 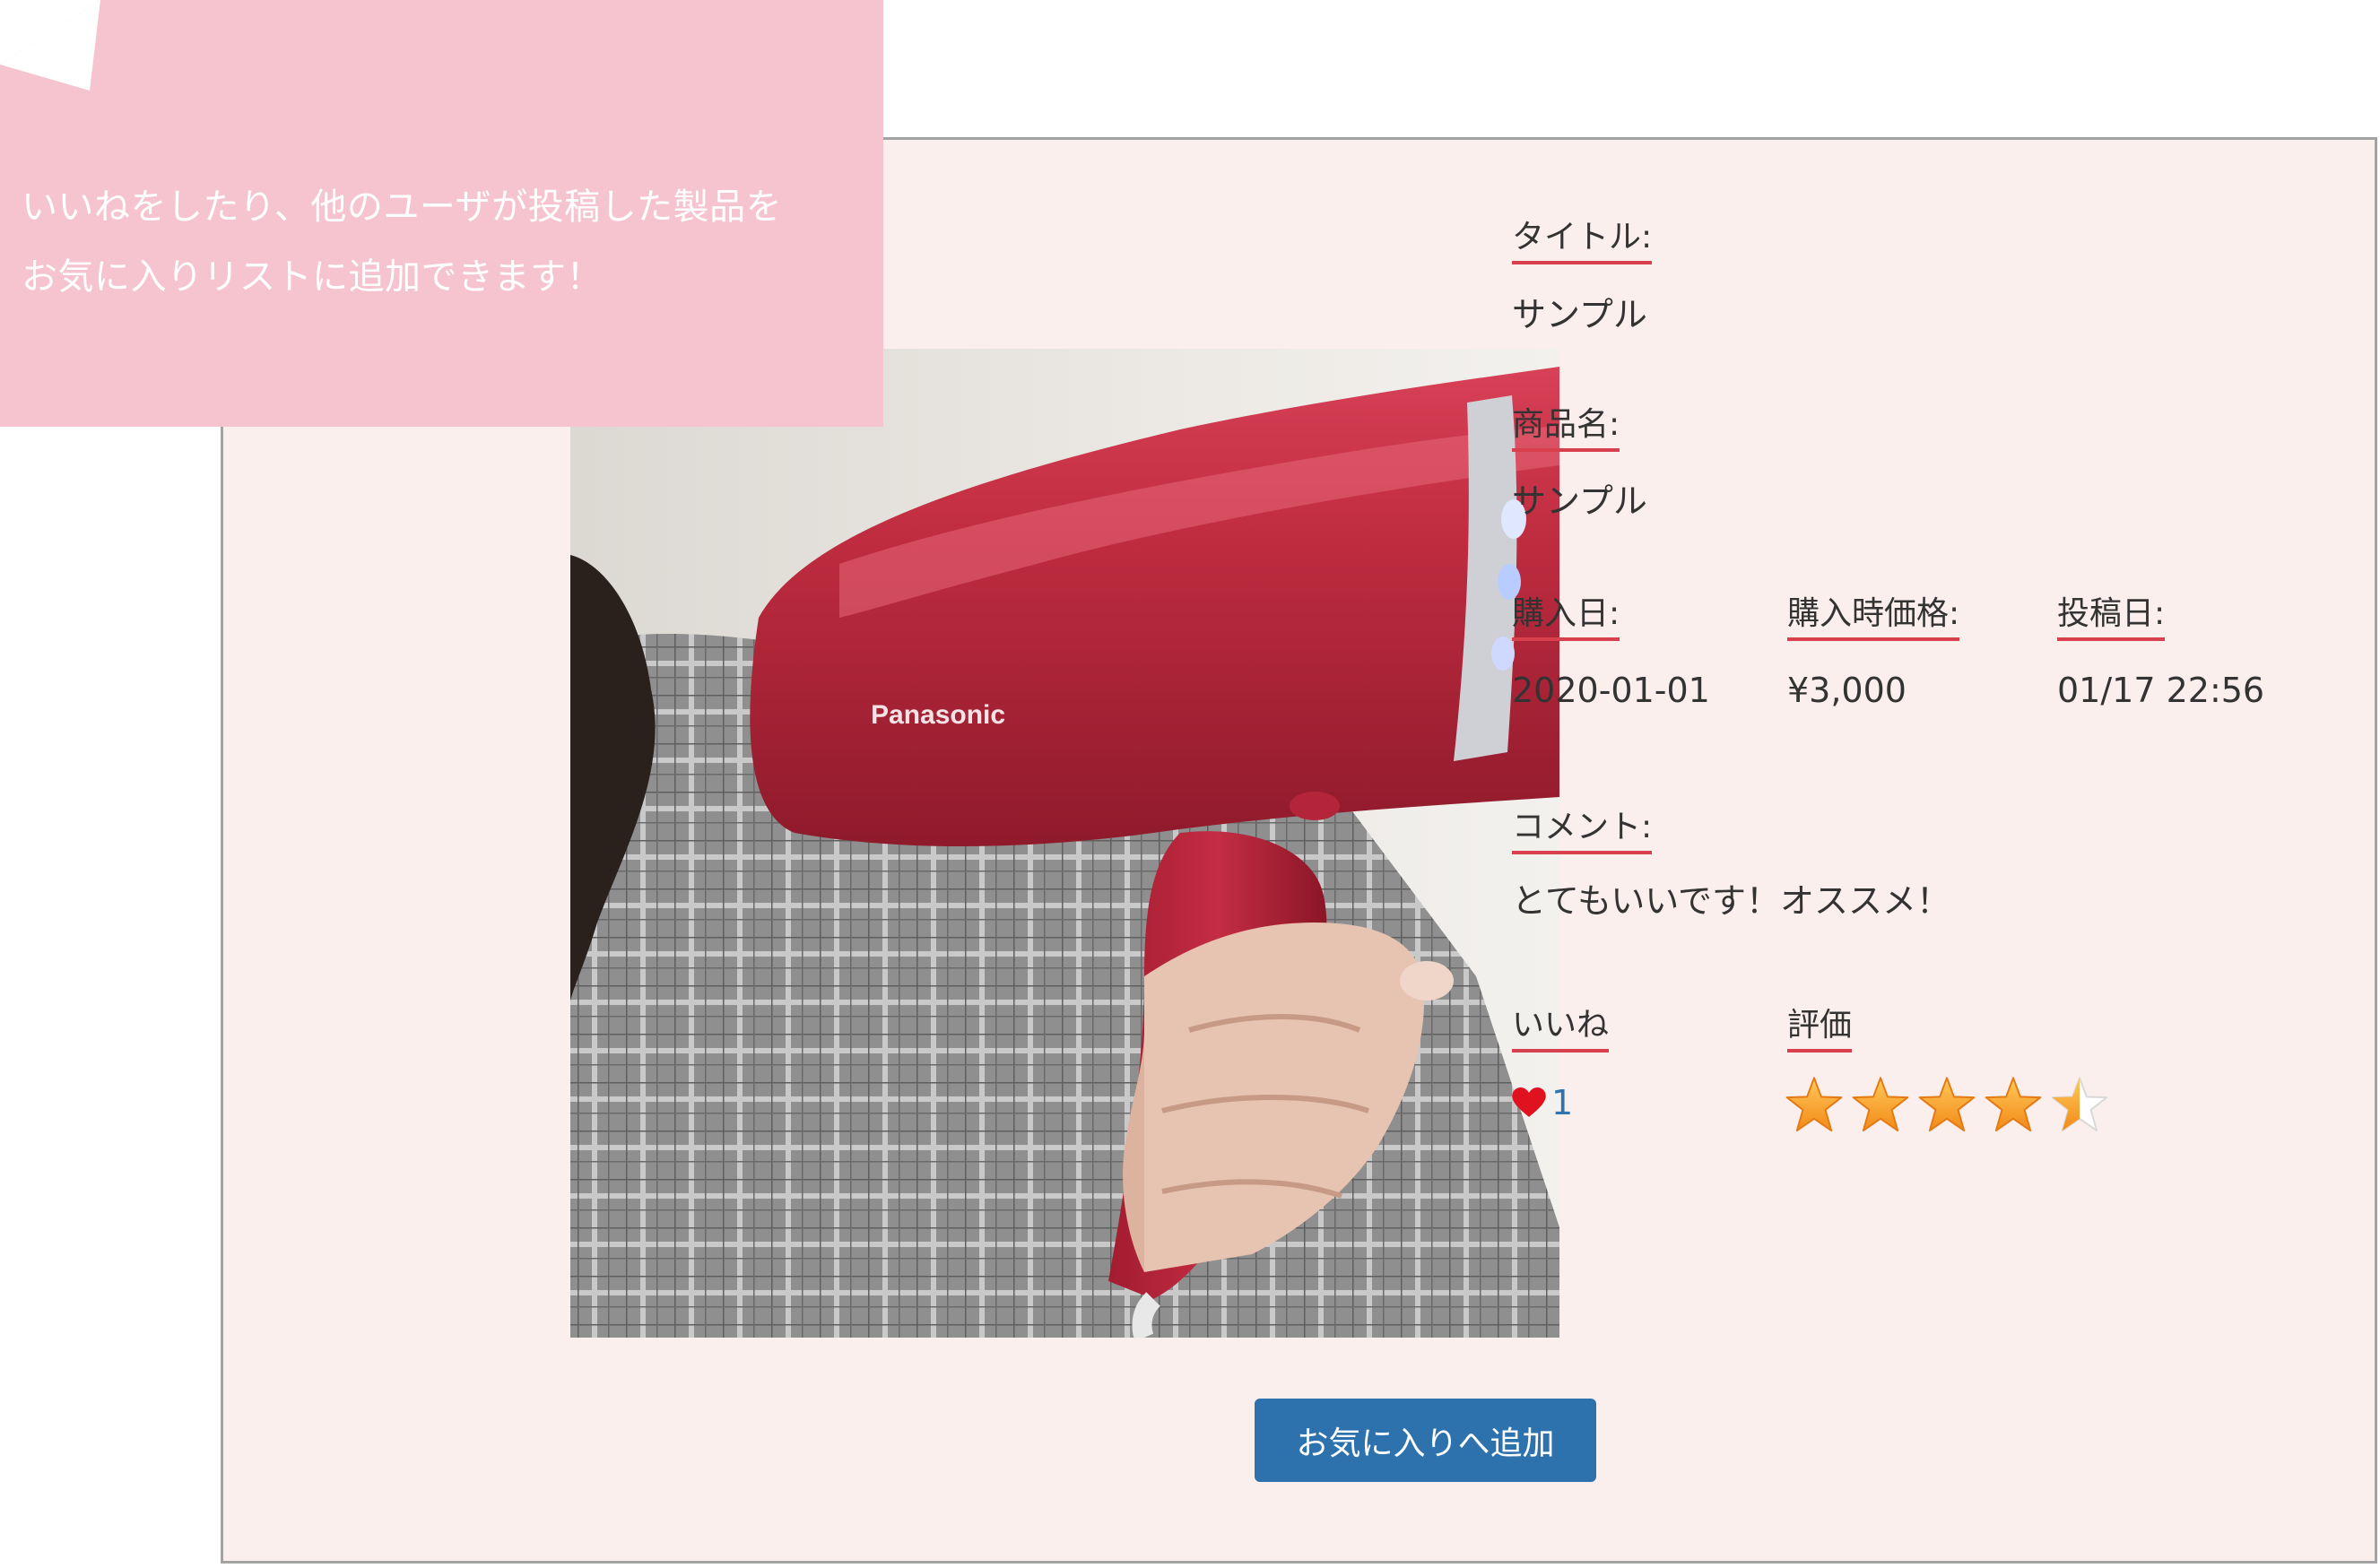 I want to click on posted-date-value: 01/17 22:56, so click(x=2161, y=690).